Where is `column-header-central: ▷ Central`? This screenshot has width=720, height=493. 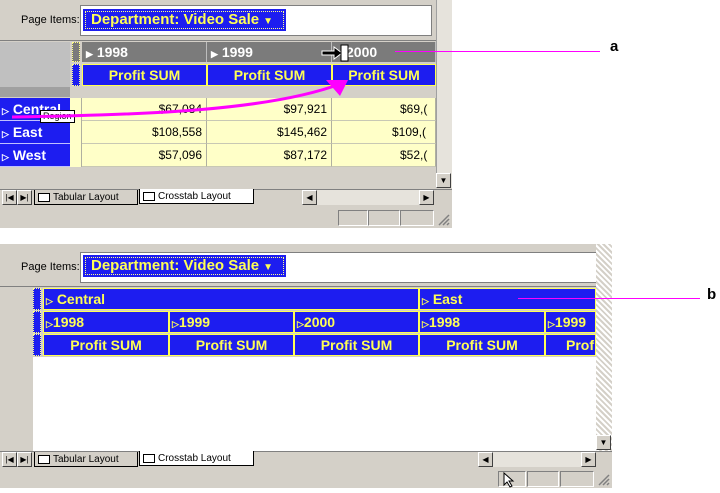 column-header-central: ▷ Central is located at coordinates (231, 299).